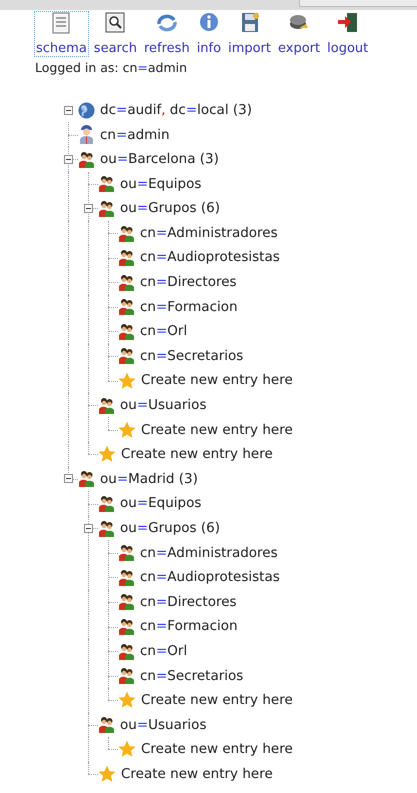 The width and height of the screenshot is (417, 793). What do you see at coordinates (249, 34) in the screenshot?
I see `toolbar-link: import` at bounding box center [249, 34].